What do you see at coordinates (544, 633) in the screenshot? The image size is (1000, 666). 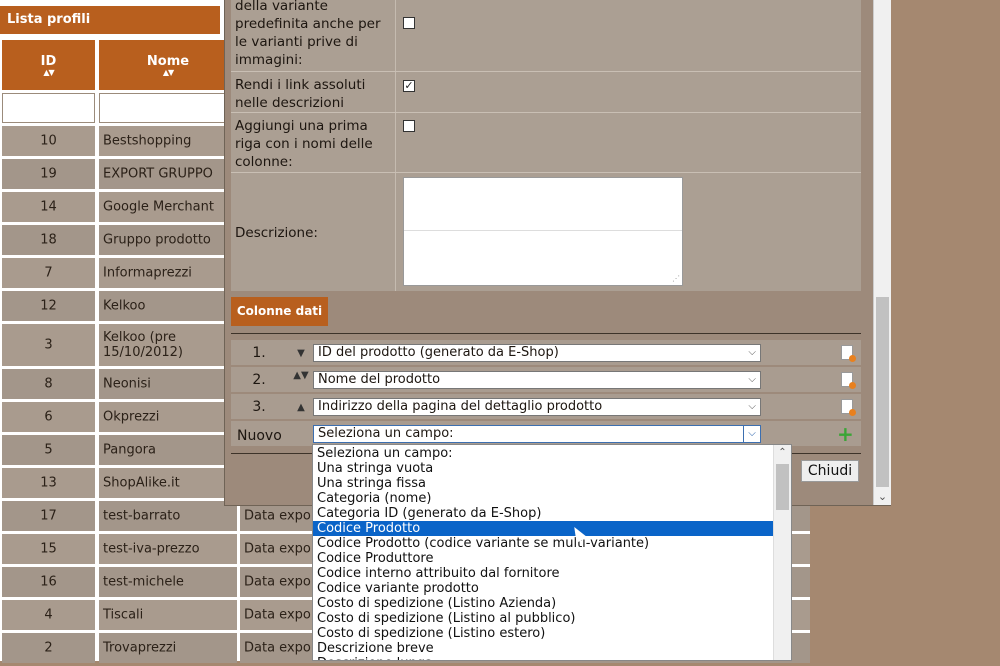 I see `dropdown-option: Costo di spedizione (Listino estero)` at bounding box center [544, 633].